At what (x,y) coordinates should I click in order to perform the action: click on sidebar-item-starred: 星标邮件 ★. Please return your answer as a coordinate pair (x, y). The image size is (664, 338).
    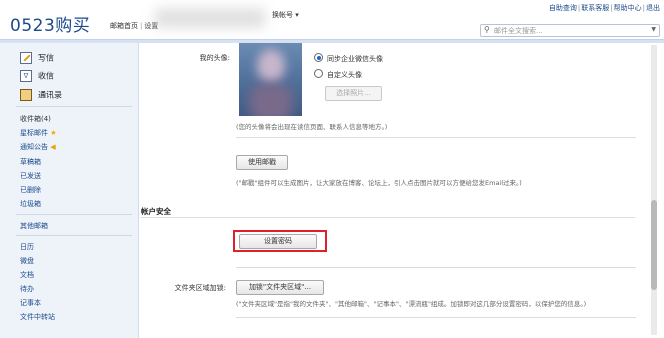
    Looking at the image, I should click on (38, 133).